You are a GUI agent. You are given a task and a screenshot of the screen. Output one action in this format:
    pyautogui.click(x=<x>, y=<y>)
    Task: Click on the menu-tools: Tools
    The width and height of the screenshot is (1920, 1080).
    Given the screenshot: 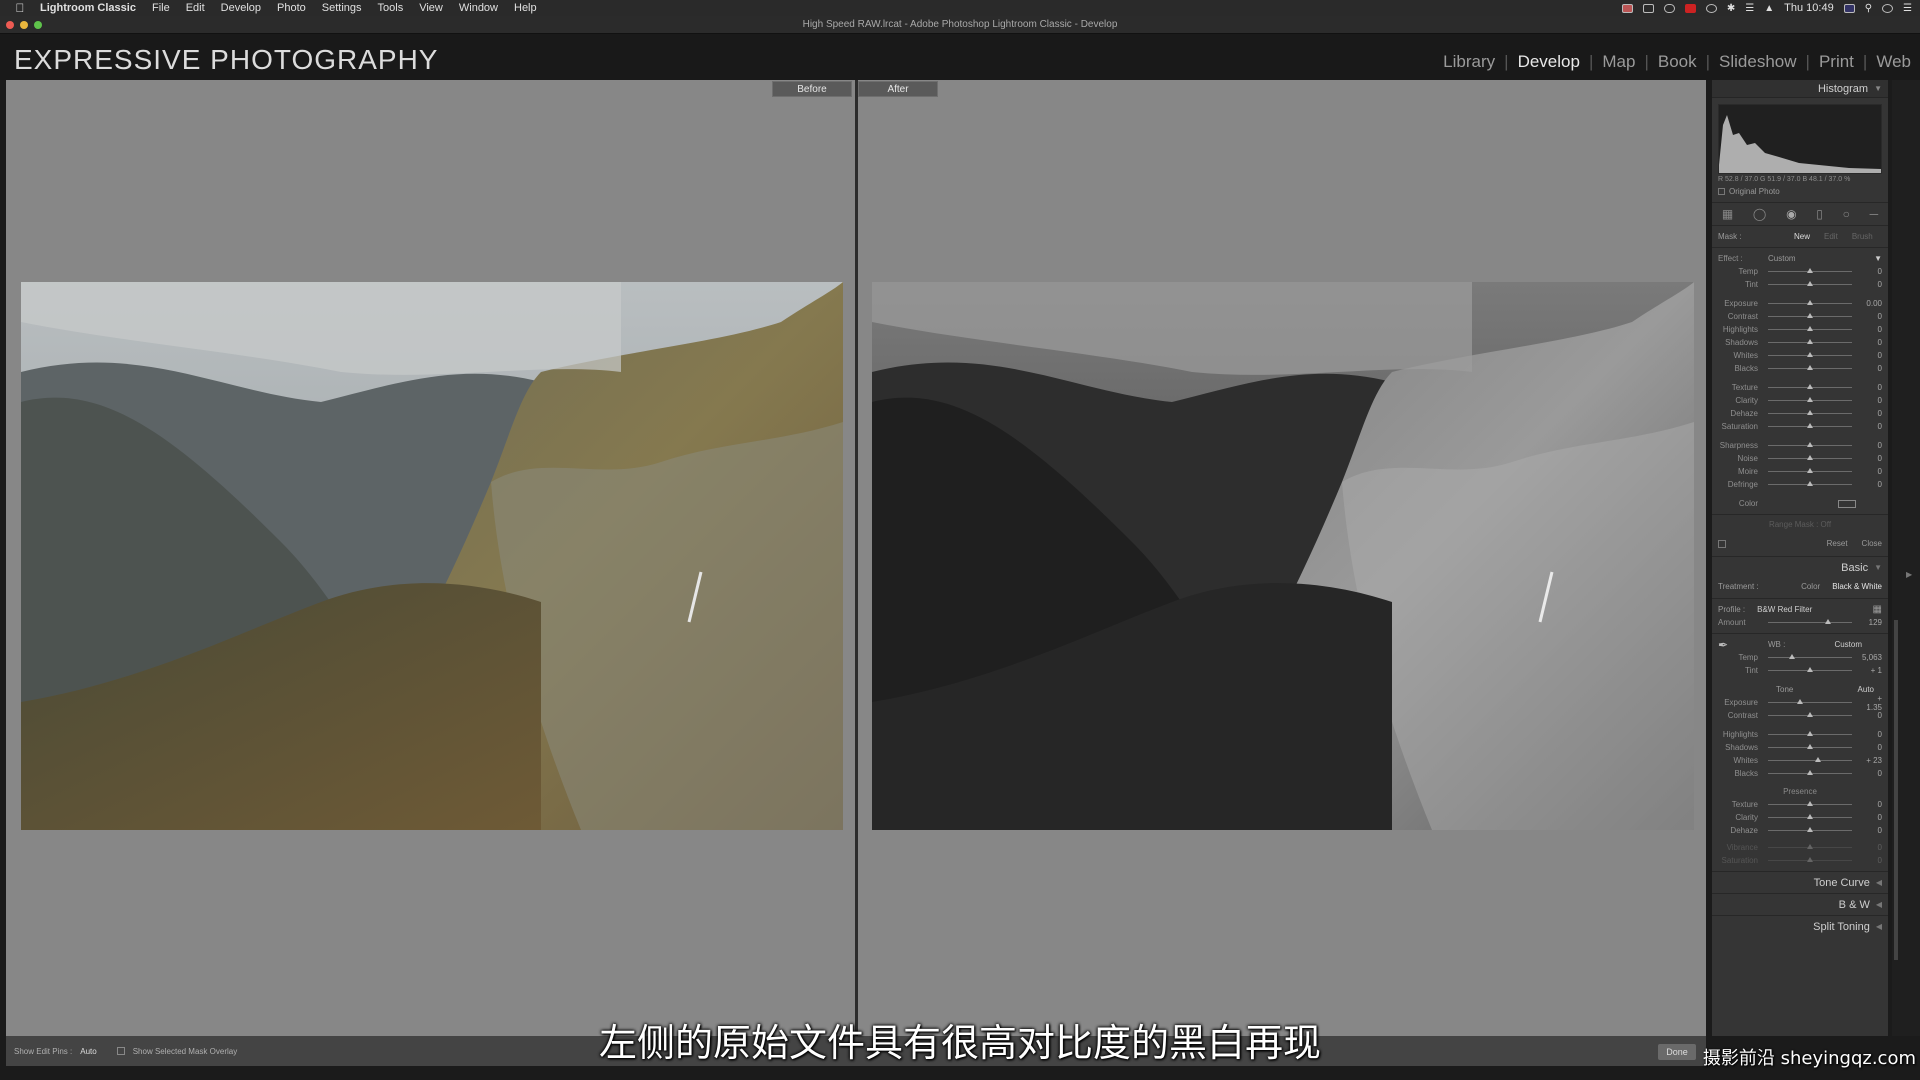 What is the action you would take?
    pyautogui.click(x=391, y=8)
    